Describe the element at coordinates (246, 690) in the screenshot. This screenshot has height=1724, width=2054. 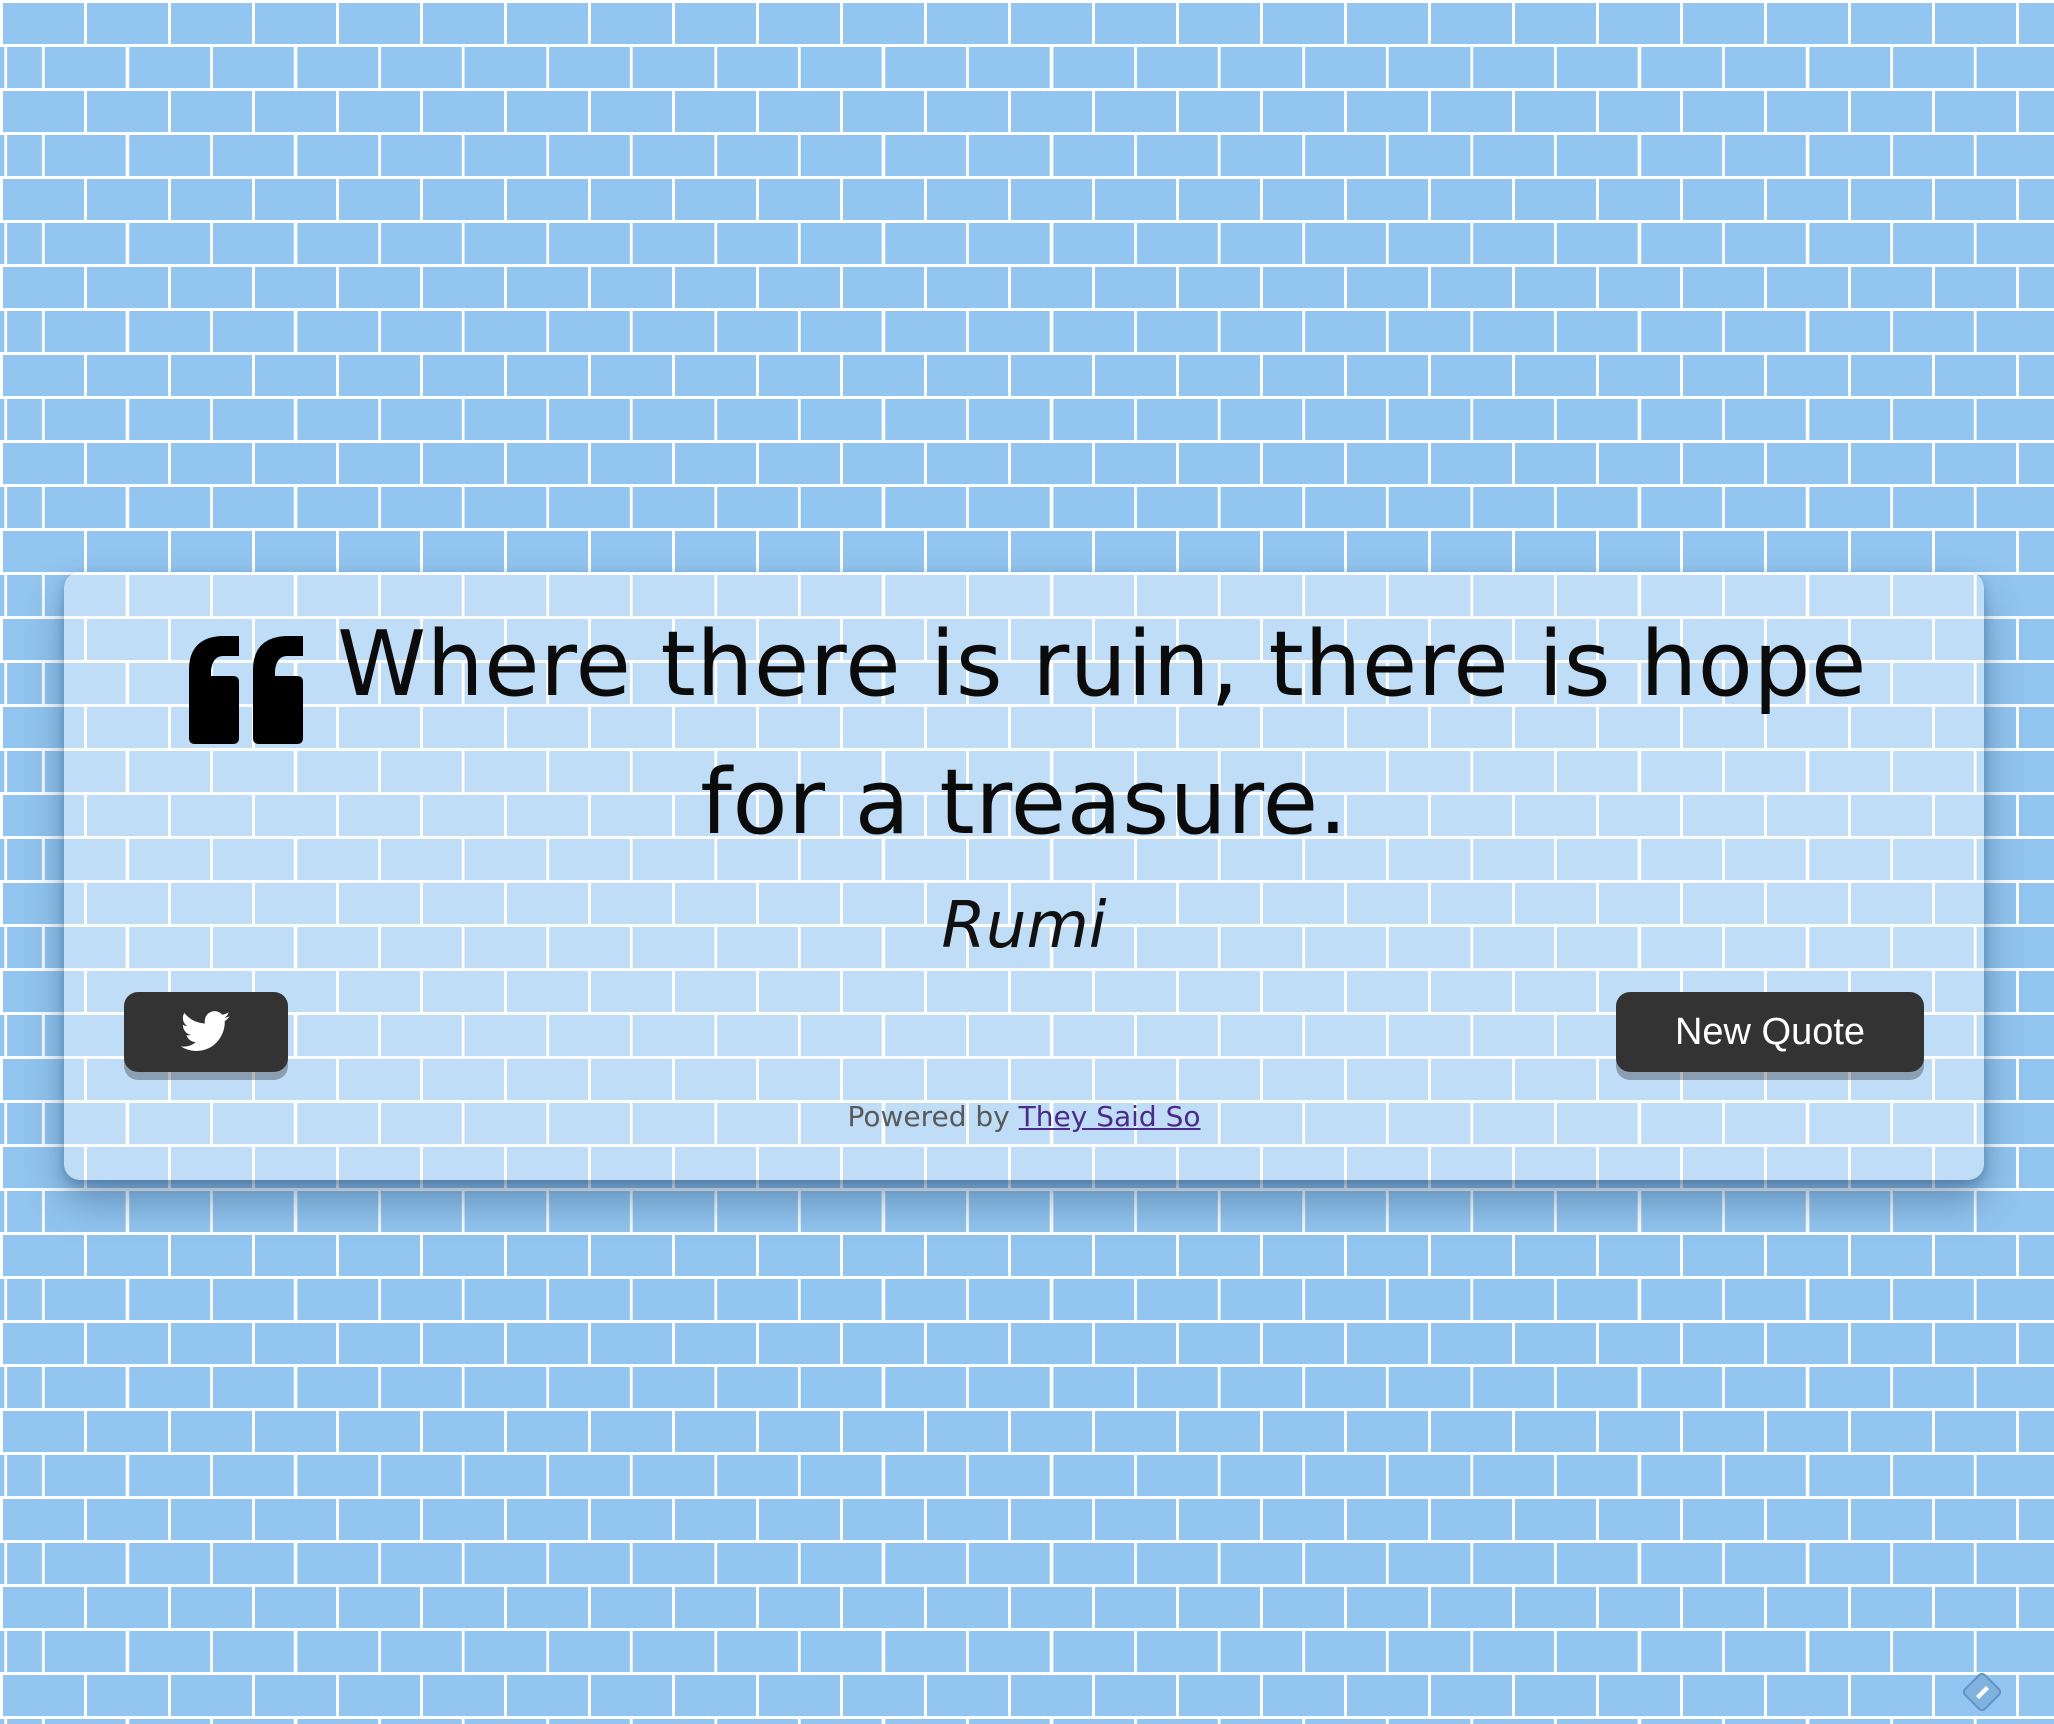
I see `quote-left-icon` at that location.